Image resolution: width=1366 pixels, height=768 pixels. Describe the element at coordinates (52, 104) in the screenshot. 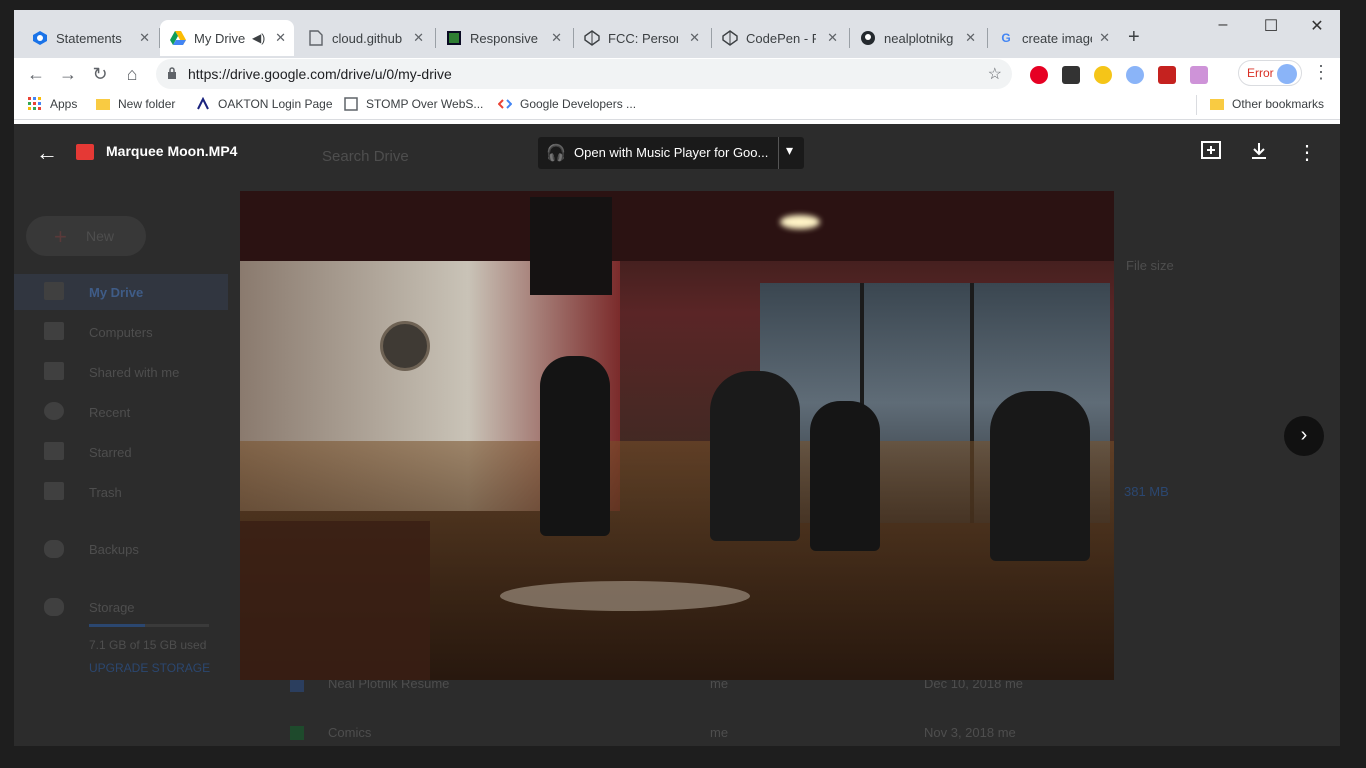

I see `bookmark-apps: Apps` at that location.